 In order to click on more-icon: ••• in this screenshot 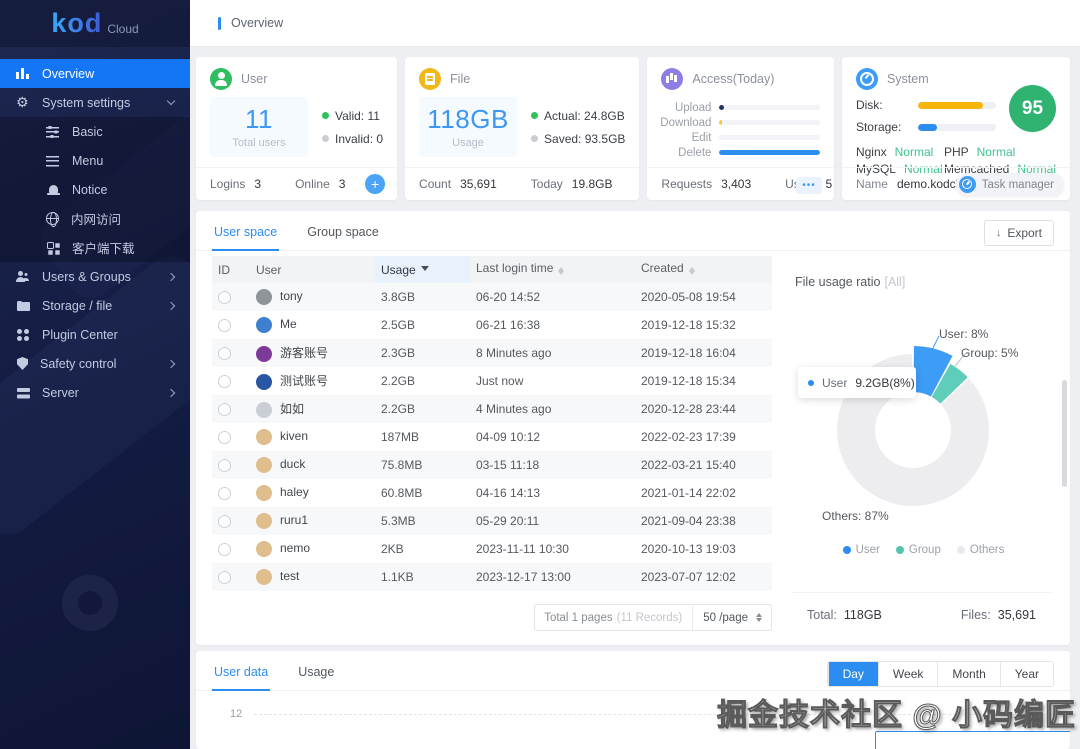, I will do `click(808, 185)`.